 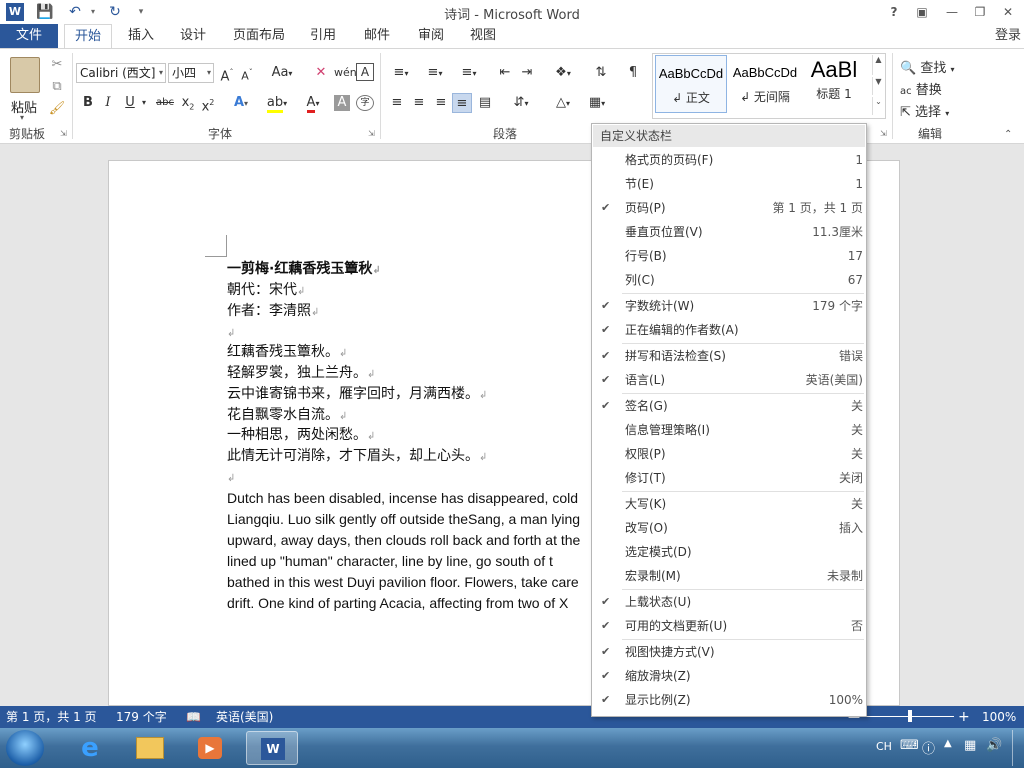 What do you see at coordinates (924, 110) in the screenshot?
I see `select-button: ⇱ 选择 ▾` at bounding box center [924, 110].